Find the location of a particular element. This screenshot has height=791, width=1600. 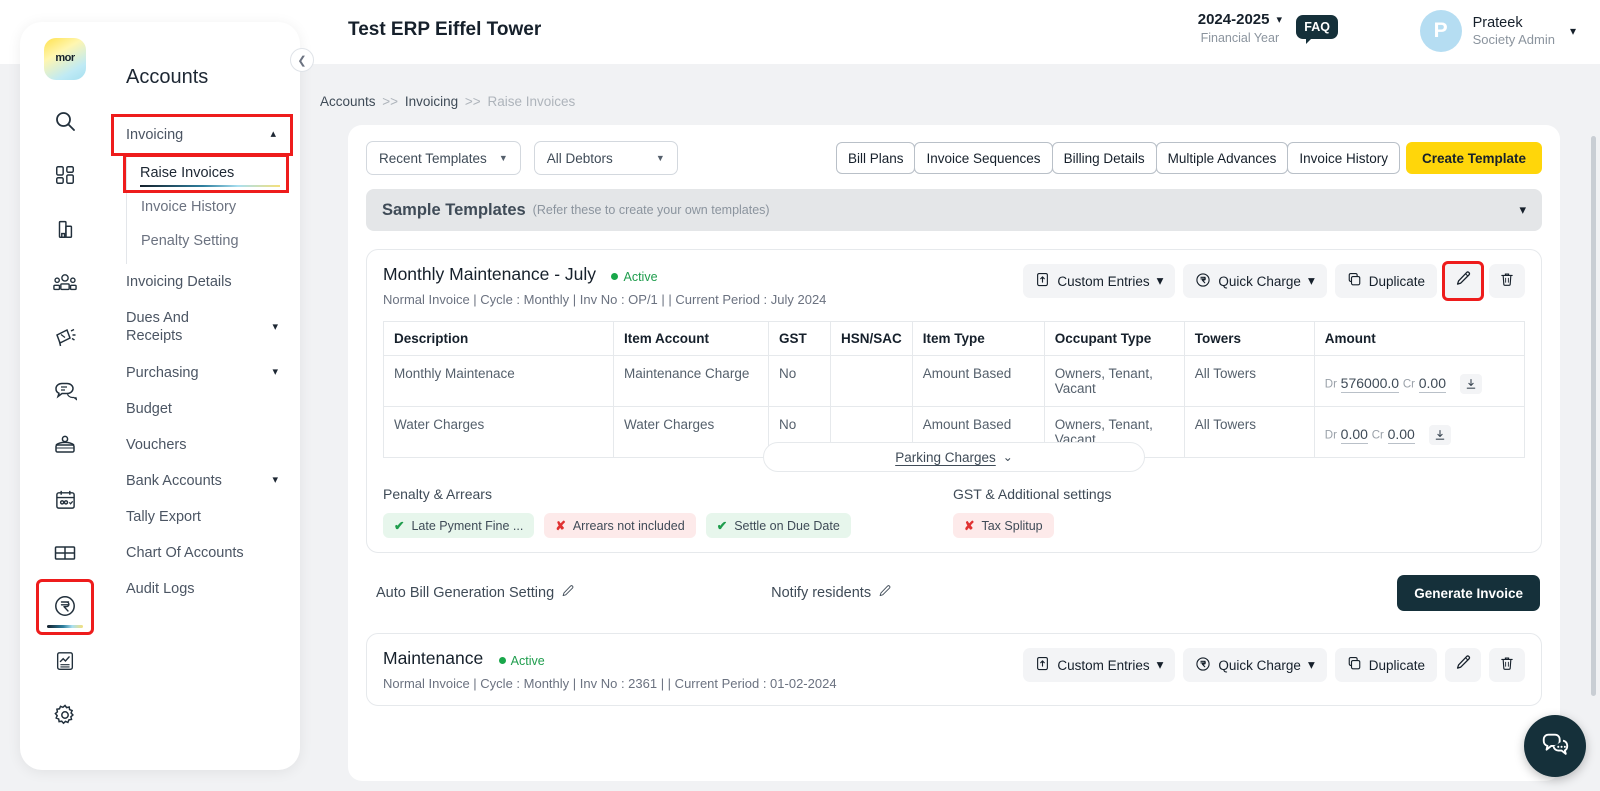

billing-details-button: Billing Details is located at coordinates (1104, 158).